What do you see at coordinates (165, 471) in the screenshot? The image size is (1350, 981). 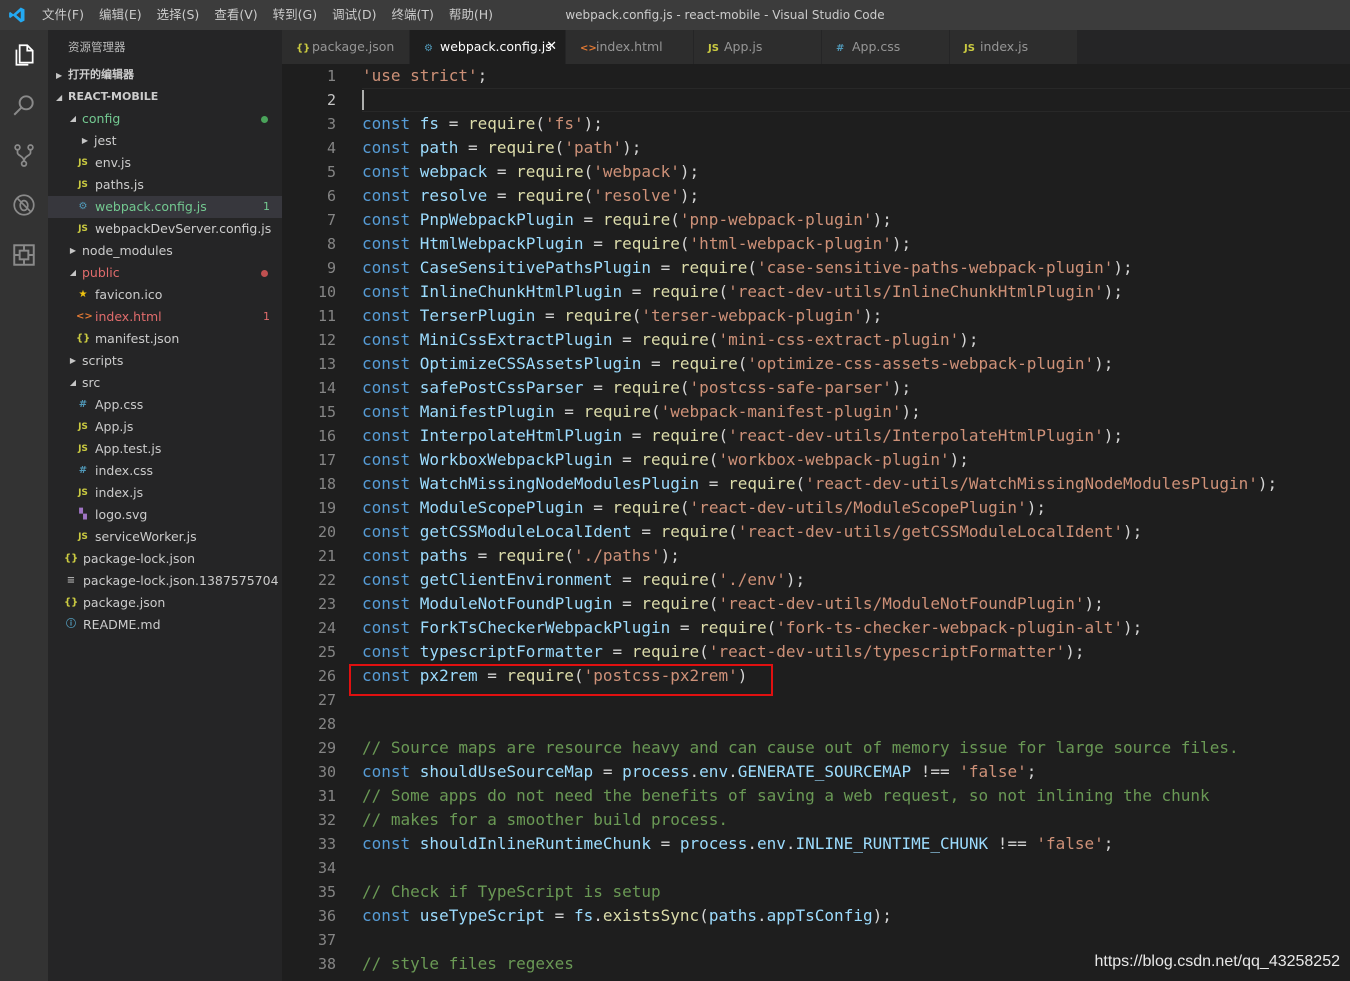 I see `file-item: # index.css` at bounding box center [165, 471].